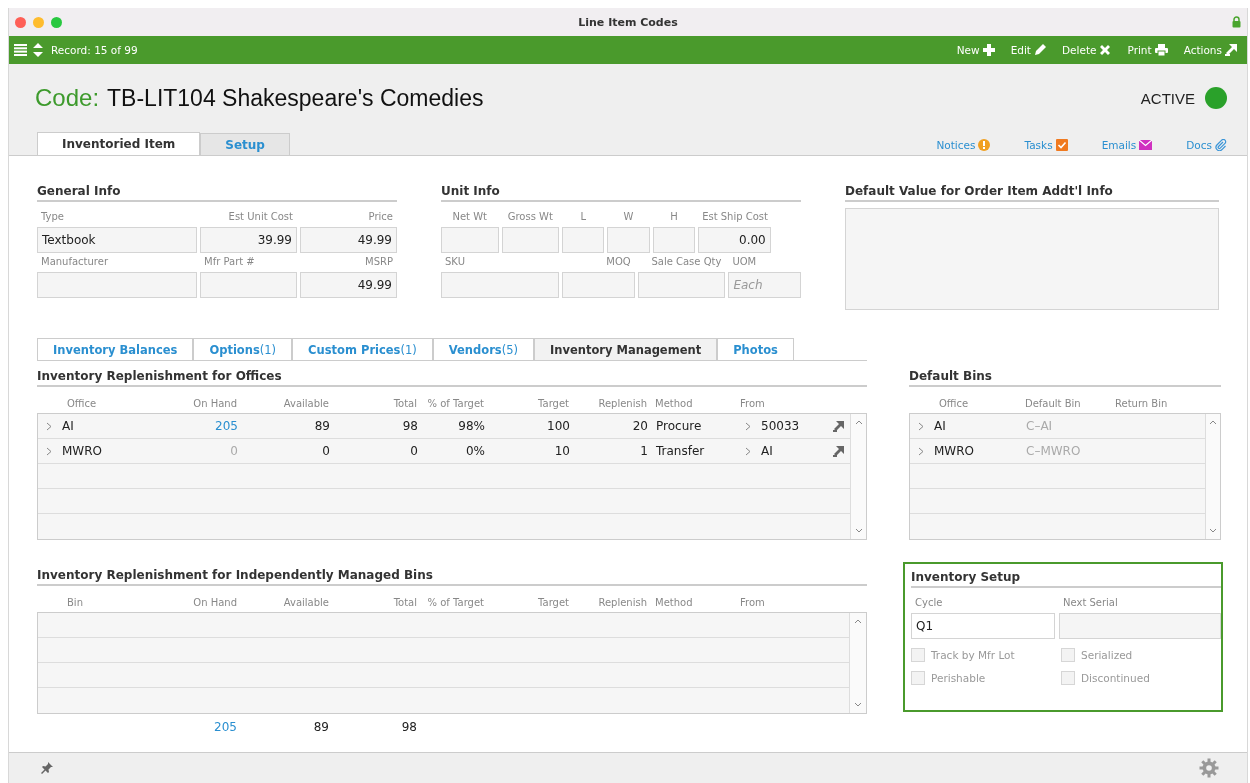 This screenshot has height=783, width=1250. I want to click on tab: Inventoried Item, so click(119, 143).